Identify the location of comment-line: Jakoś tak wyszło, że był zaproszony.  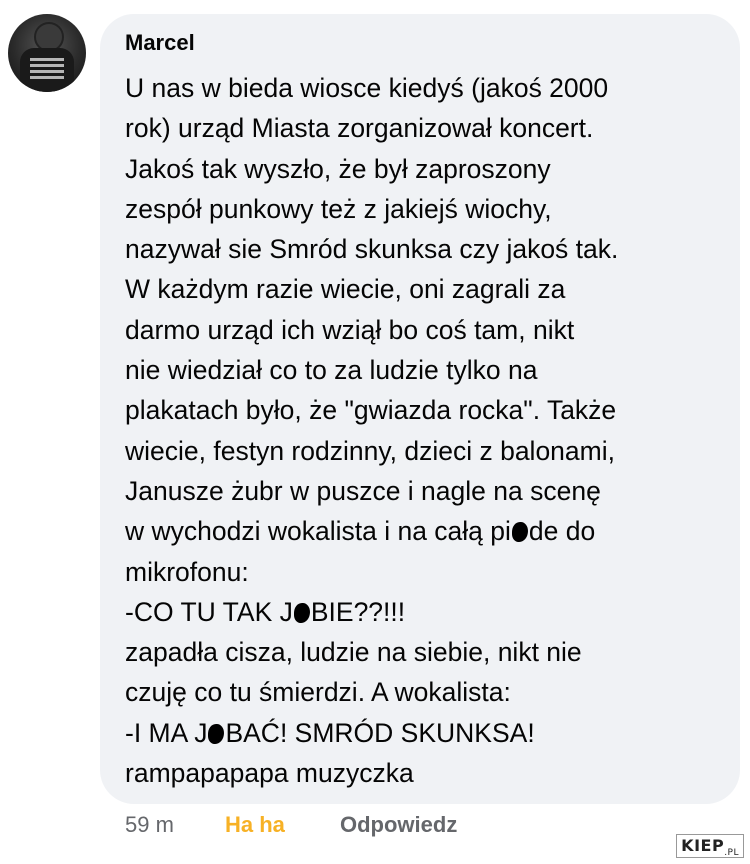
(338, 168).